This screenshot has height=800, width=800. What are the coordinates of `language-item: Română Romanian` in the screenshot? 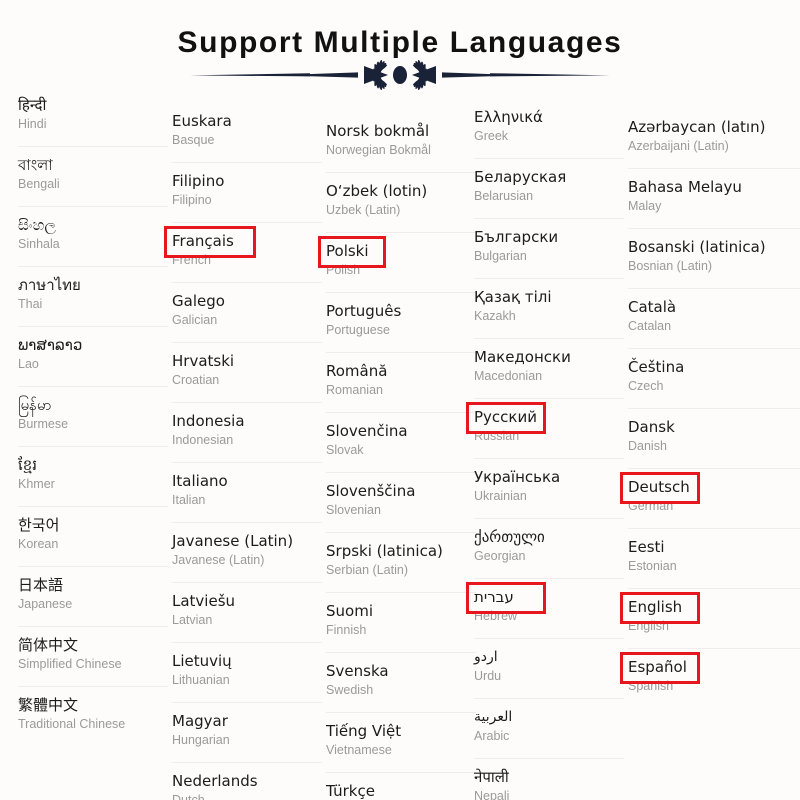 It's located at (402, 382).